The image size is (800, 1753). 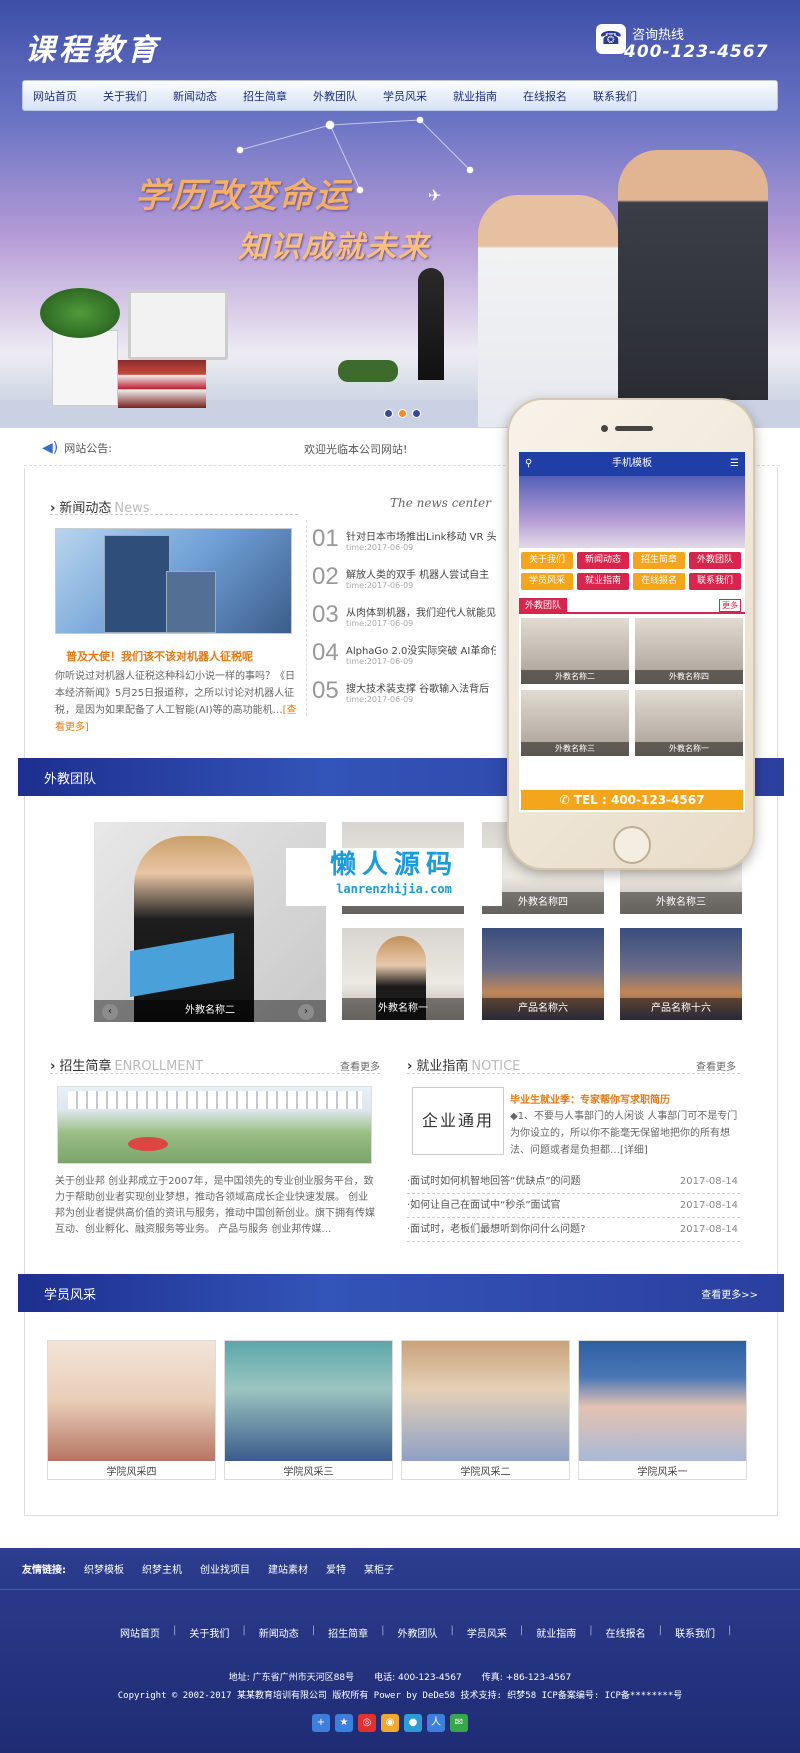 I want to click on footer-nav-item: 在线报名, so click(x=626, y=1632).